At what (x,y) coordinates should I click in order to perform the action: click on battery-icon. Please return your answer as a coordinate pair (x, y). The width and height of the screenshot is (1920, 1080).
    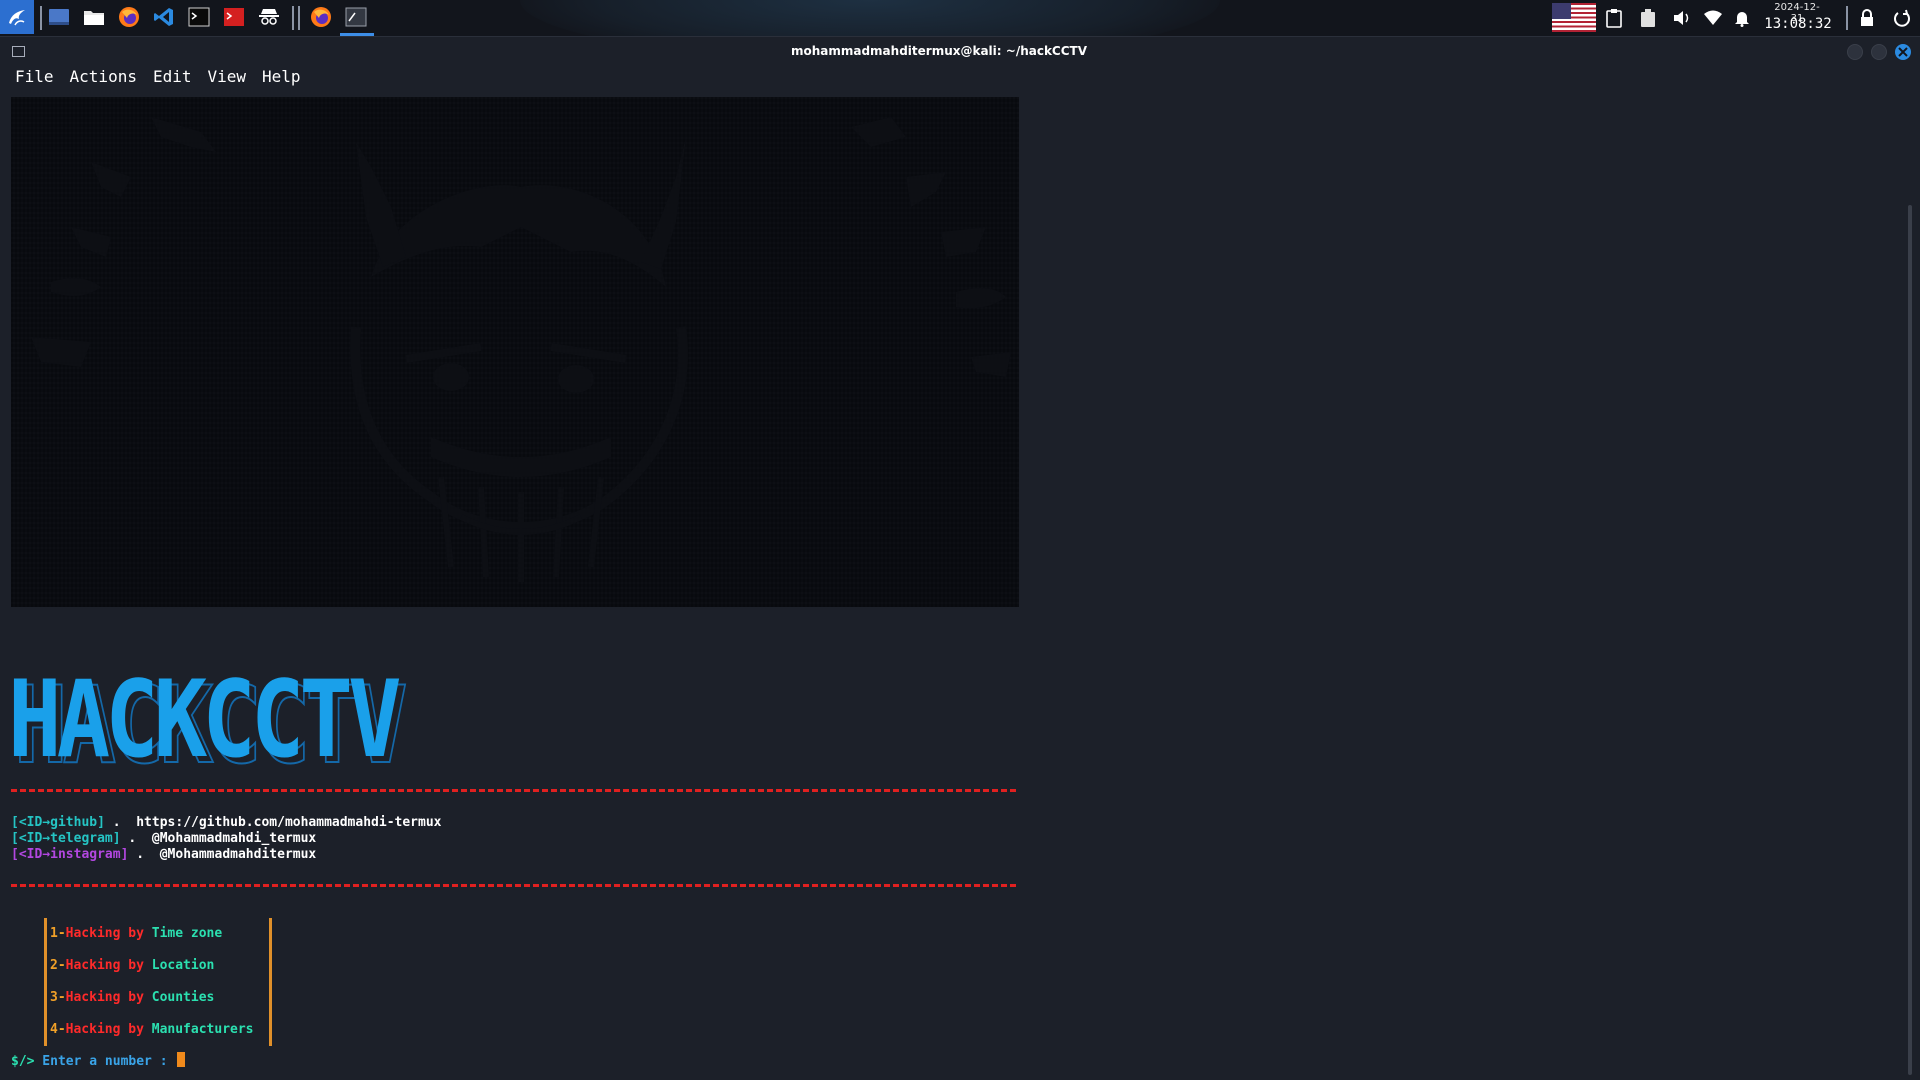
    Looking at the image, I should click on (1648, 18).